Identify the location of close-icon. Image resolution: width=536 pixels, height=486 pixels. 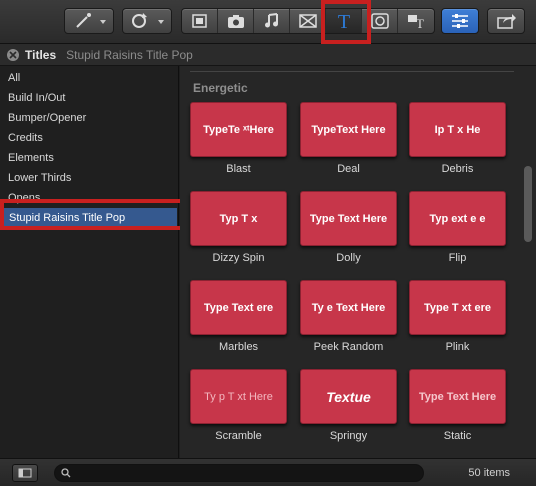
(13, 54).